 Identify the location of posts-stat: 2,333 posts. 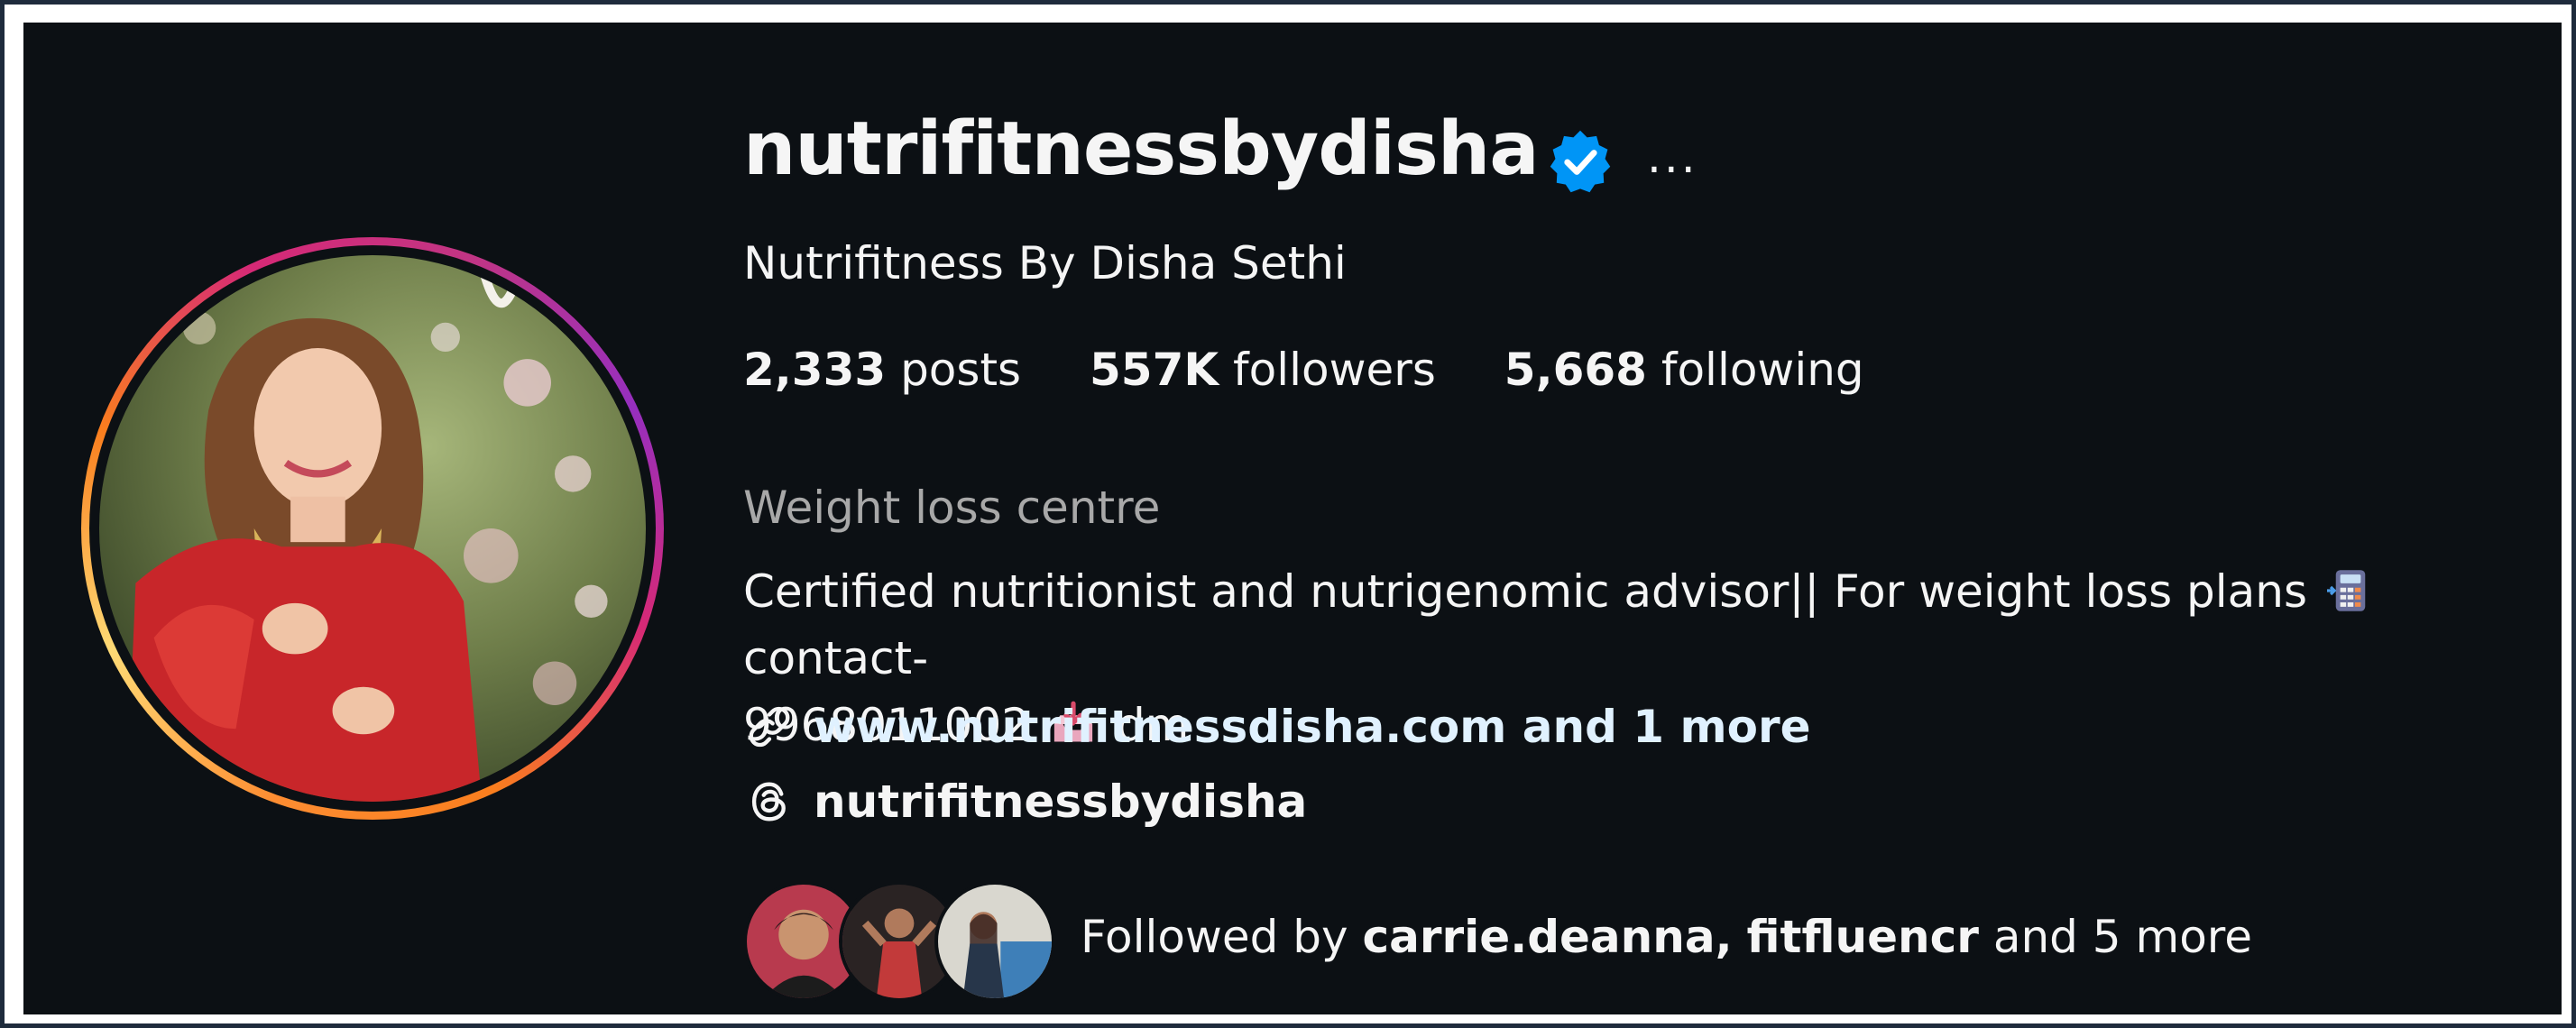
(882, 370).